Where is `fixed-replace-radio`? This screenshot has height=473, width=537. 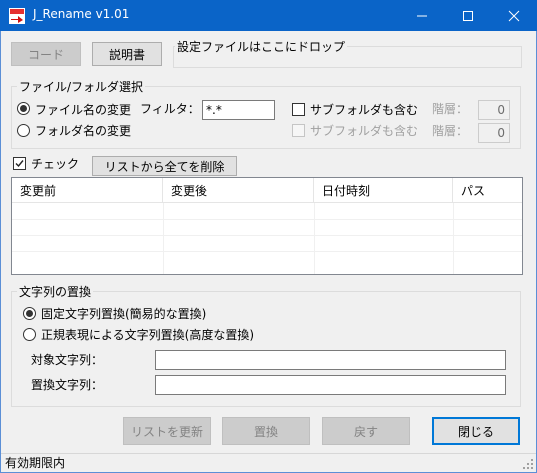 fixed-replace-radio is located at coordinates (29, 313).